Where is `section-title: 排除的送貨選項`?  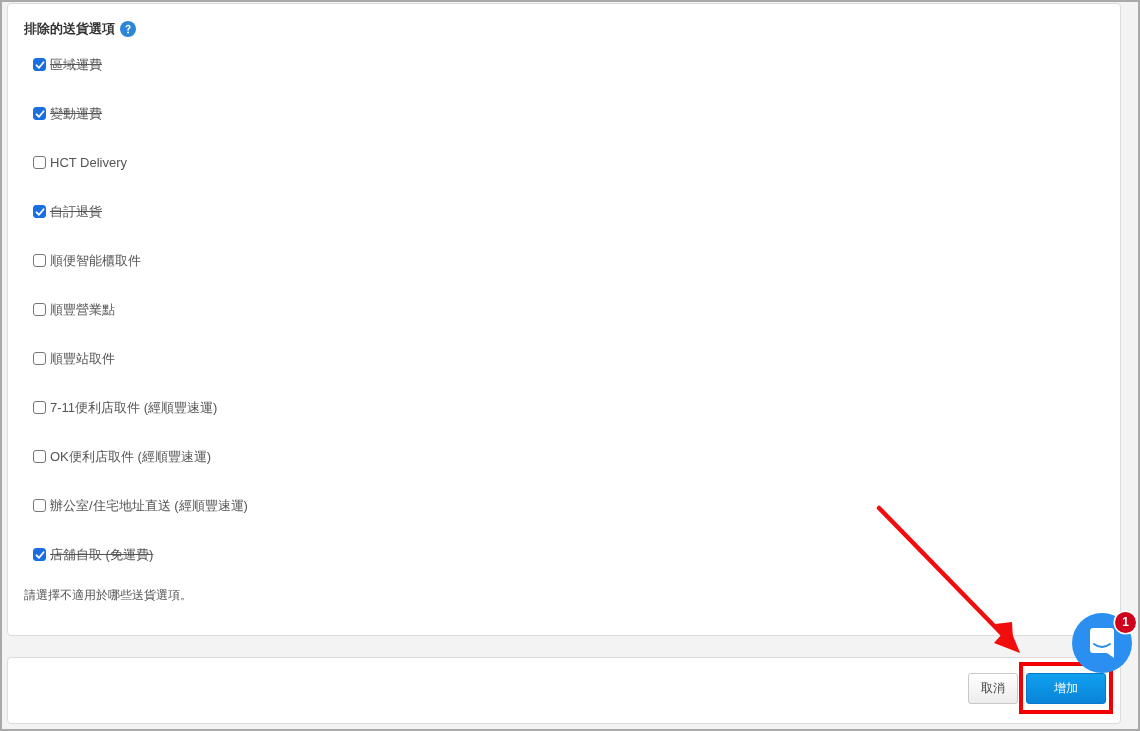
section-title: 排除的送貨選項 is located at coordinates (69, 29).